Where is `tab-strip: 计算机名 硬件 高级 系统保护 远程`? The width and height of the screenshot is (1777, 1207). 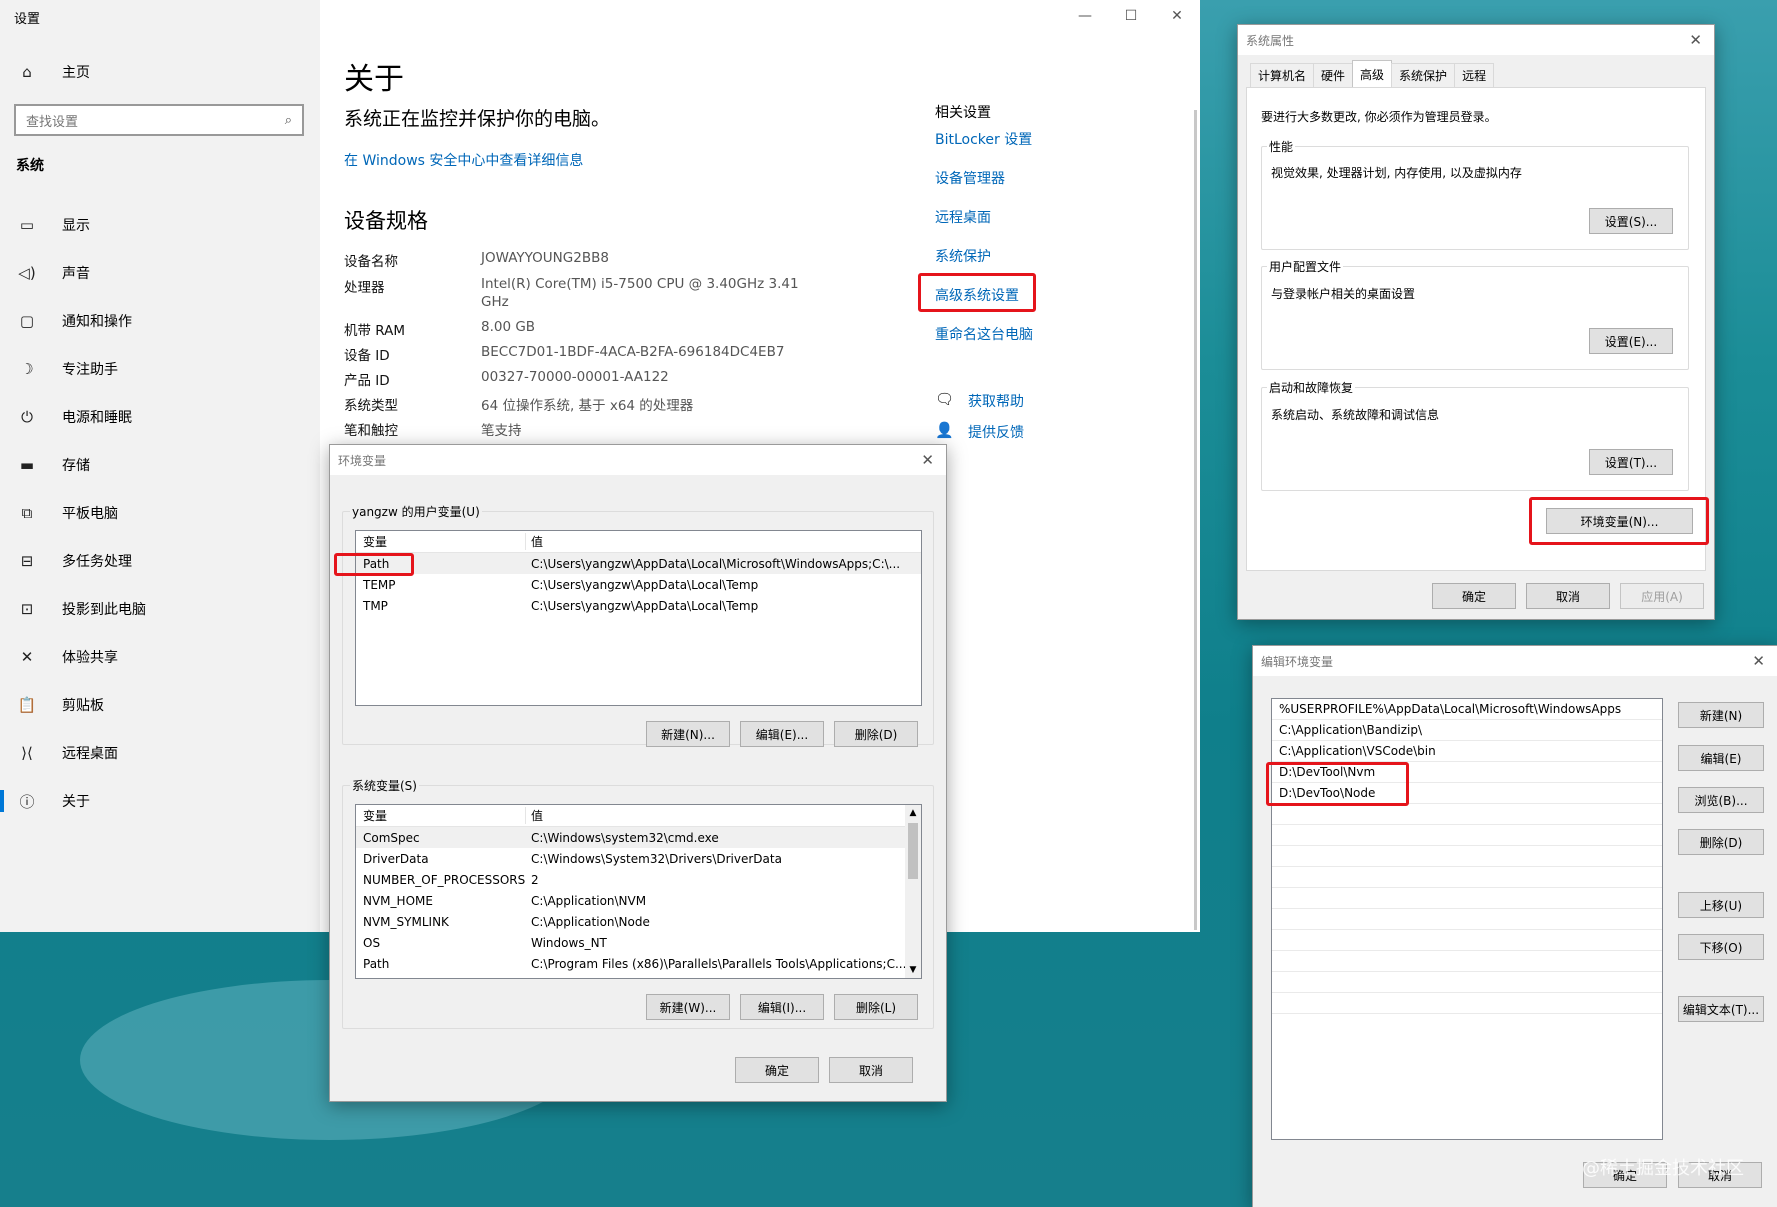
tab-strip: 计算机名 硬件 高级 系统保护 远程 is located at coordinates (1372, 73).